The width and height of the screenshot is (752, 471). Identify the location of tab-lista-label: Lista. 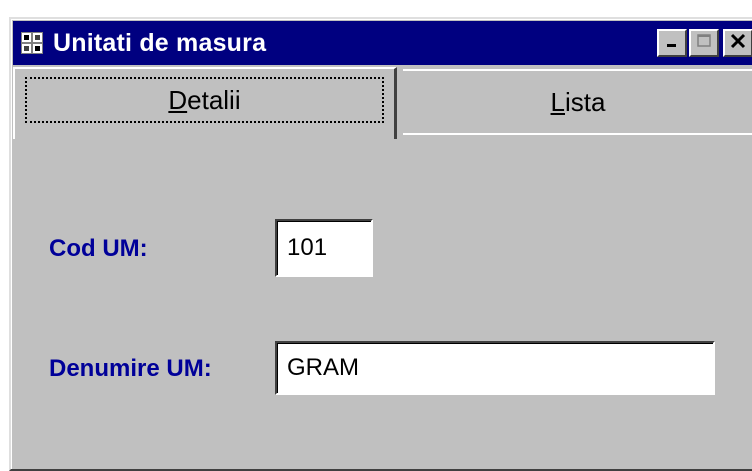
(578, 101).